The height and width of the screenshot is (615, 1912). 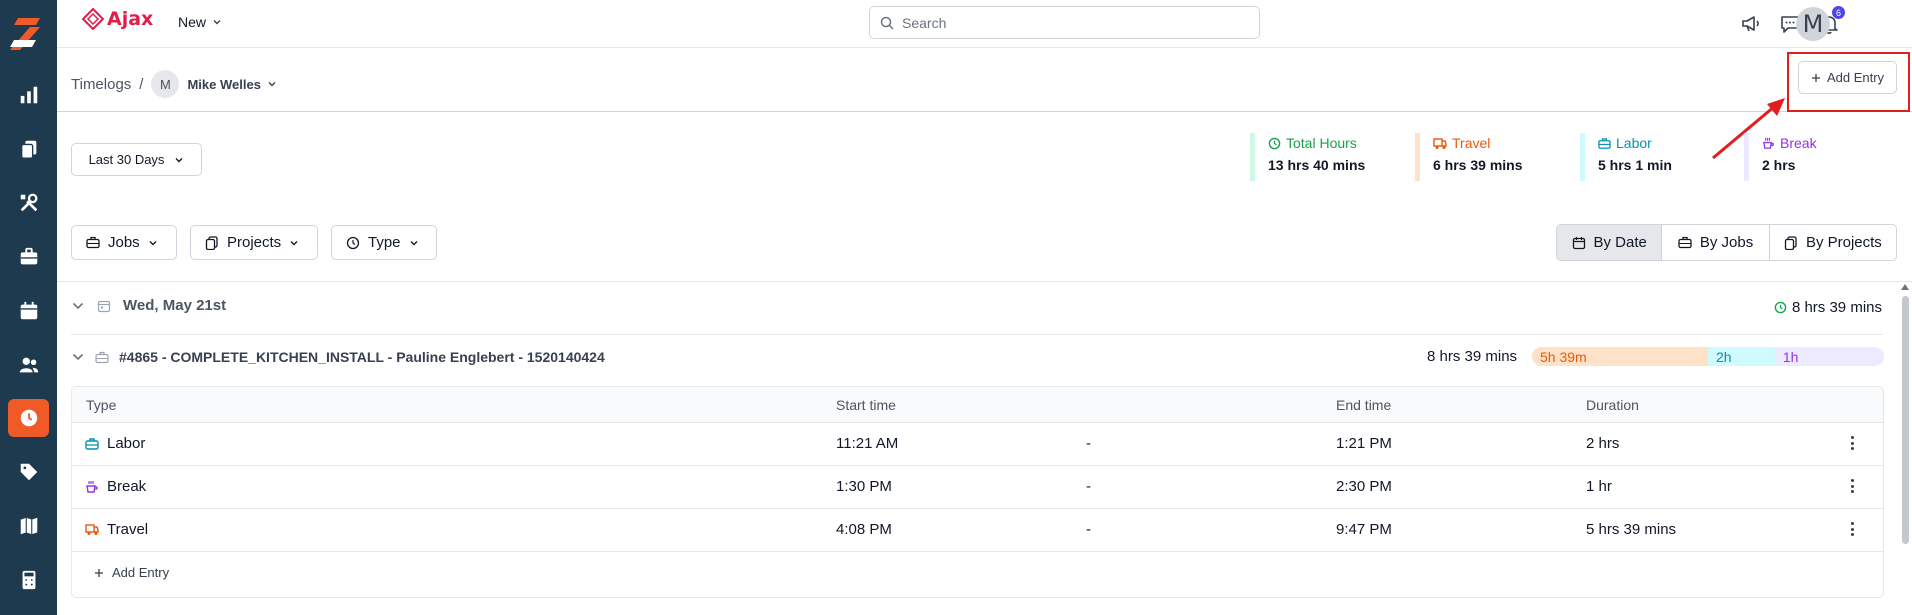 I want to click on scroll-up-arrow-icon, so click(x=1905, y=287).